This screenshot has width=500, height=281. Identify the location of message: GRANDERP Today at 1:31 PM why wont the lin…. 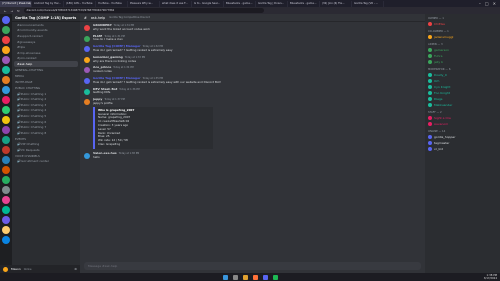
(252, 27).